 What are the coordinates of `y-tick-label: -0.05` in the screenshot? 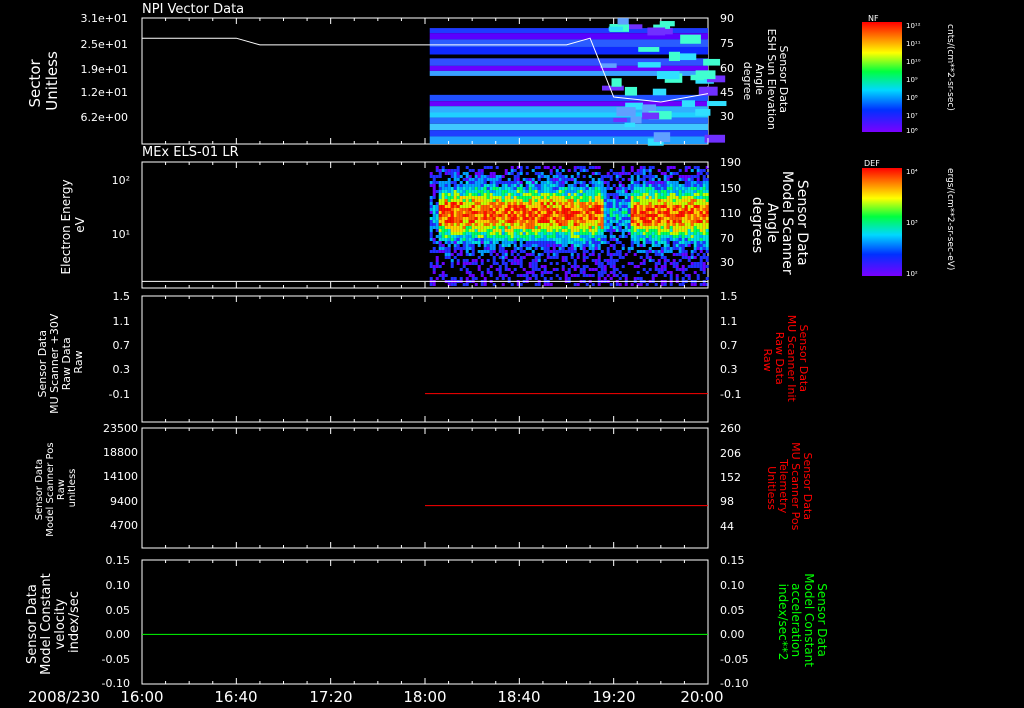 It's located at (734, 659).